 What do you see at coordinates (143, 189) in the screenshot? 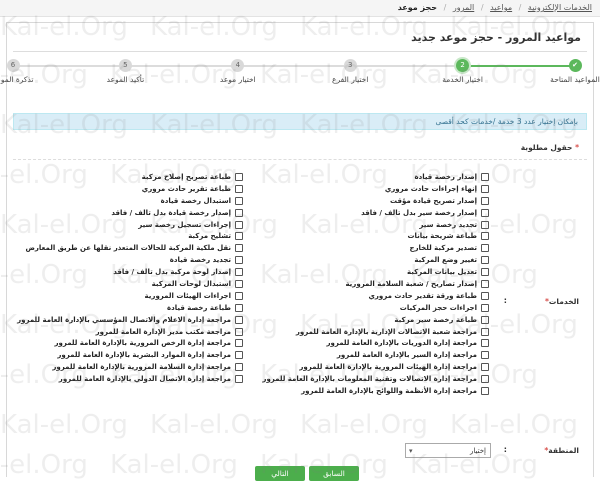
I see `service-option: طباعة تقرير حادث مروري` at bounding box center [143, 189].